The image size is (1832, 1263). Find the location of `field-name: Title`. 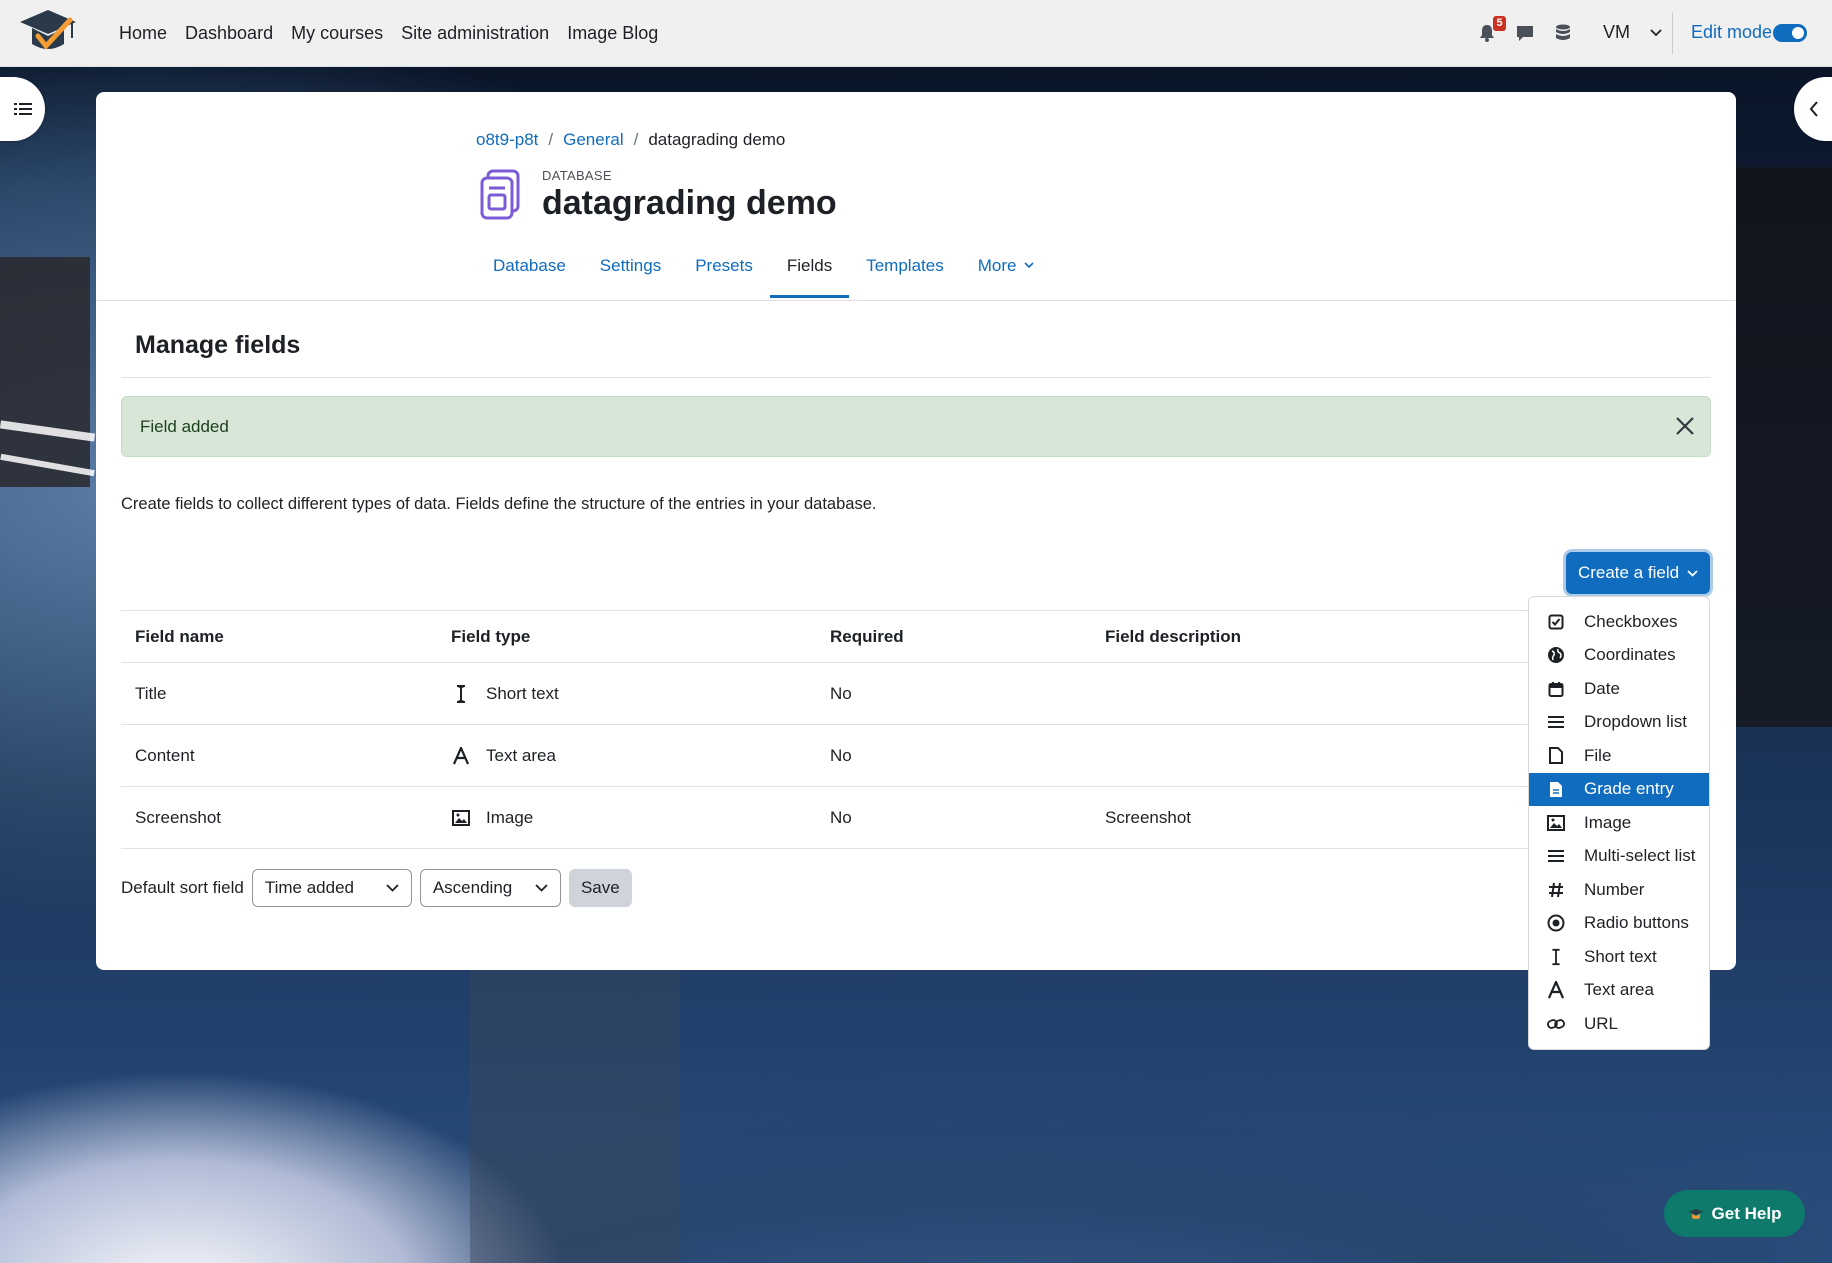

field-name: Title is located at coordinates (151, 693).